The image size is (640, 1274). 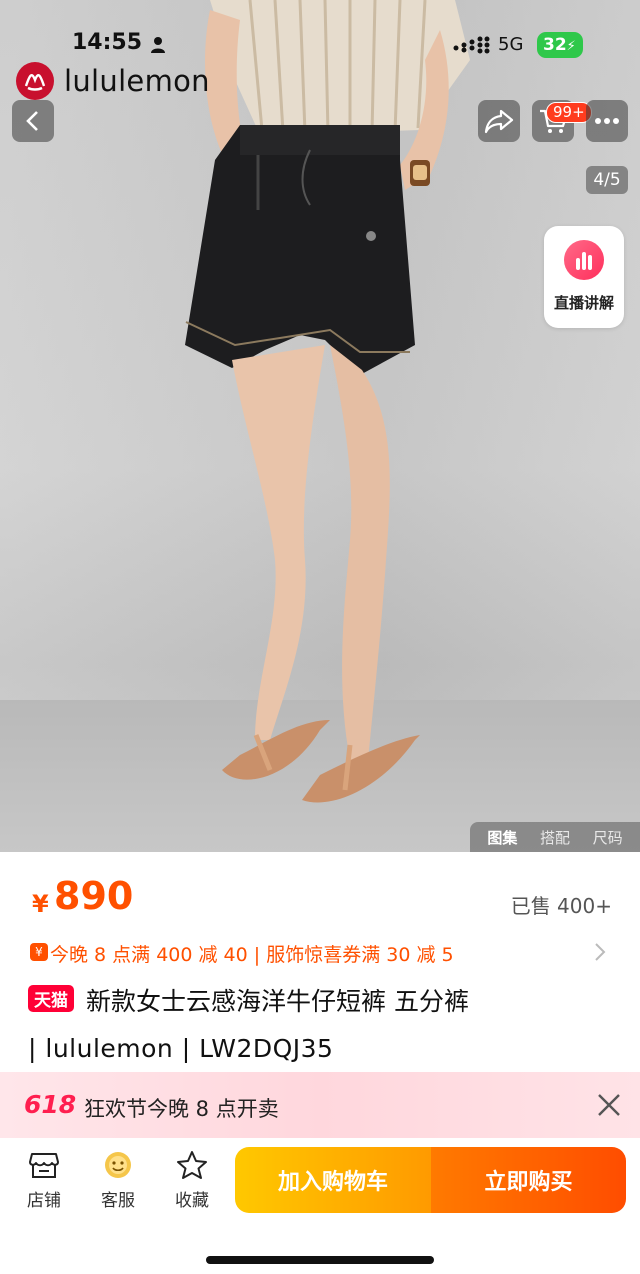 I want to click on star-icon, so click(x=192, y=1165).